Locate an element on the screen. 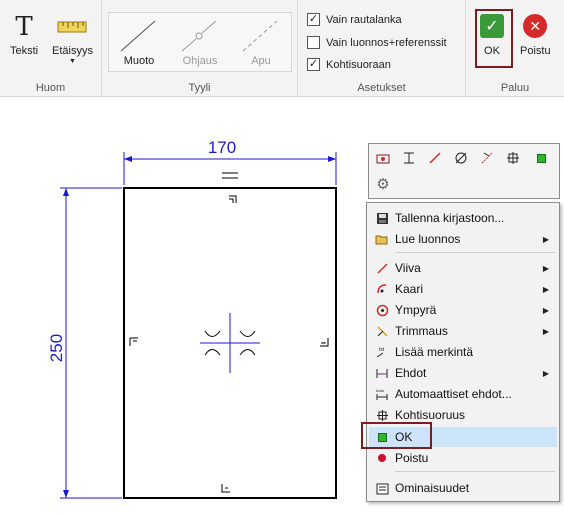 The height and width of the screenshot is (514, 564). menu-item-read-sketch: Lue luonnos ▶ is located at coordinates (463, 239).